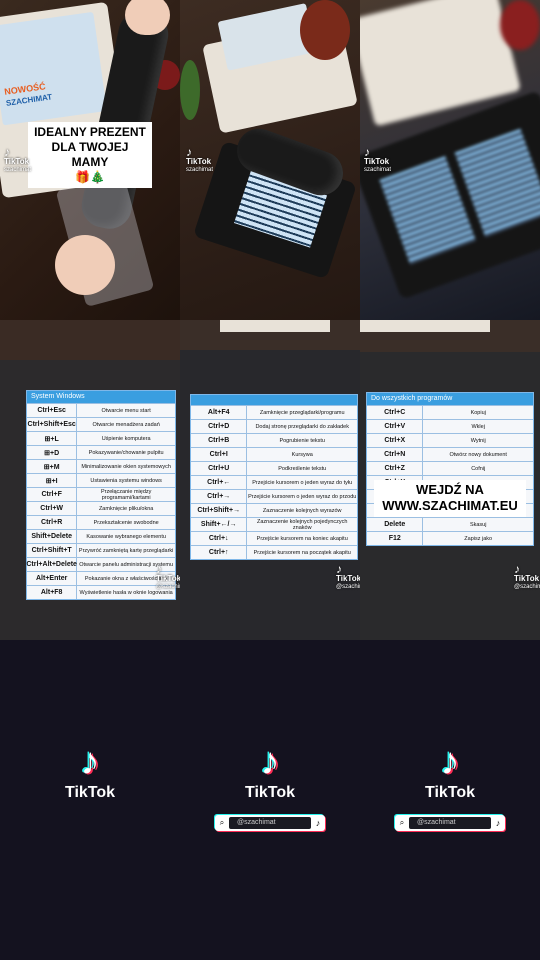  I want to click on shortcut-key: Ctrl+W, so click(52, 508).